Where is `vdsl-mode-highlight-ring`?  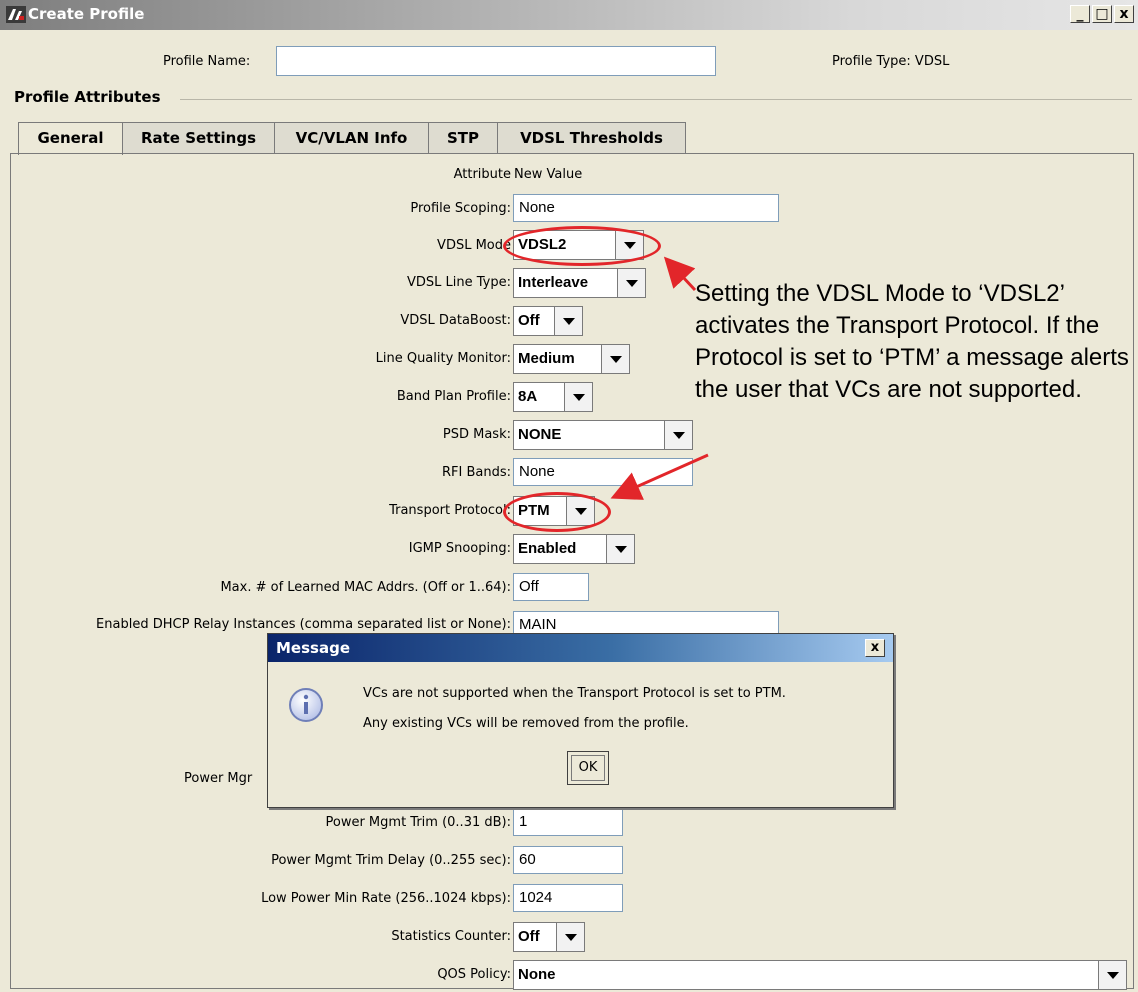
vdsl-mode-highlight-ring is located at coordinates (582, 246).